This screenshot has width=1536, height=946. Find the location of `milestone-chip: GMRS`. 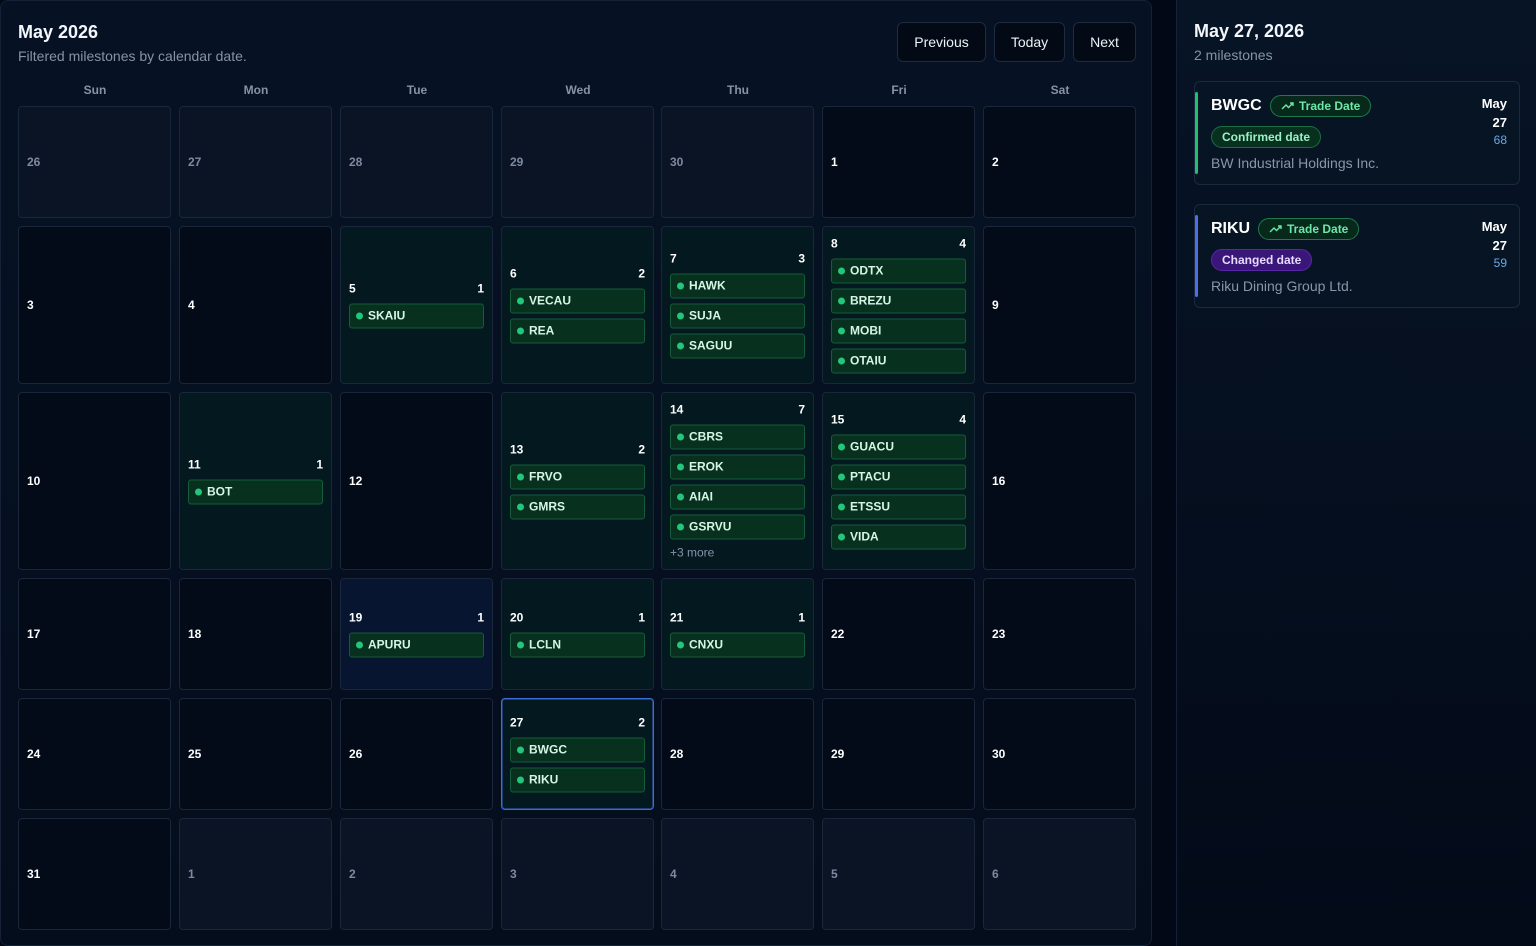

milestone-chip: GMRS is located at coordinates (577, 507).